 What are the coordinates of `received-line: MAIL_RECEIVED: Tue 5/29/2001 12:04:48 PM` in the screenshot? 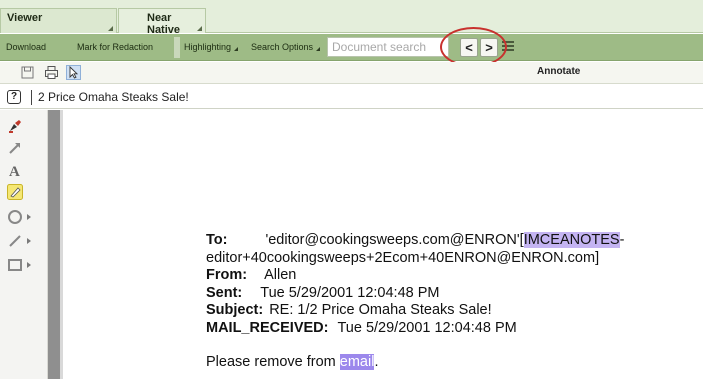 It's located at (453, 329).